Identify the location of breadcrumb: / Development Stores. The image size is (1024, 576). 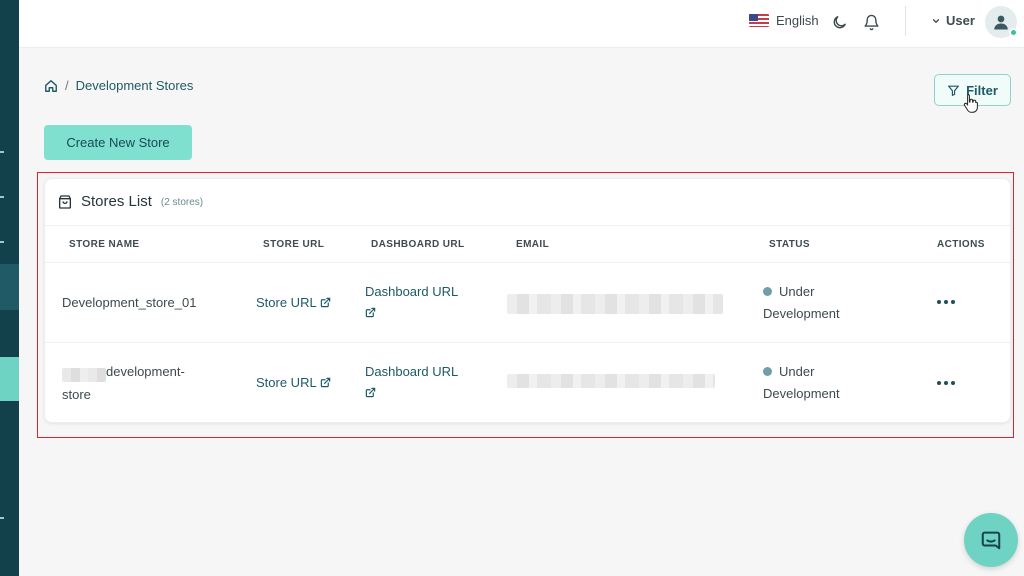
(118, 85).